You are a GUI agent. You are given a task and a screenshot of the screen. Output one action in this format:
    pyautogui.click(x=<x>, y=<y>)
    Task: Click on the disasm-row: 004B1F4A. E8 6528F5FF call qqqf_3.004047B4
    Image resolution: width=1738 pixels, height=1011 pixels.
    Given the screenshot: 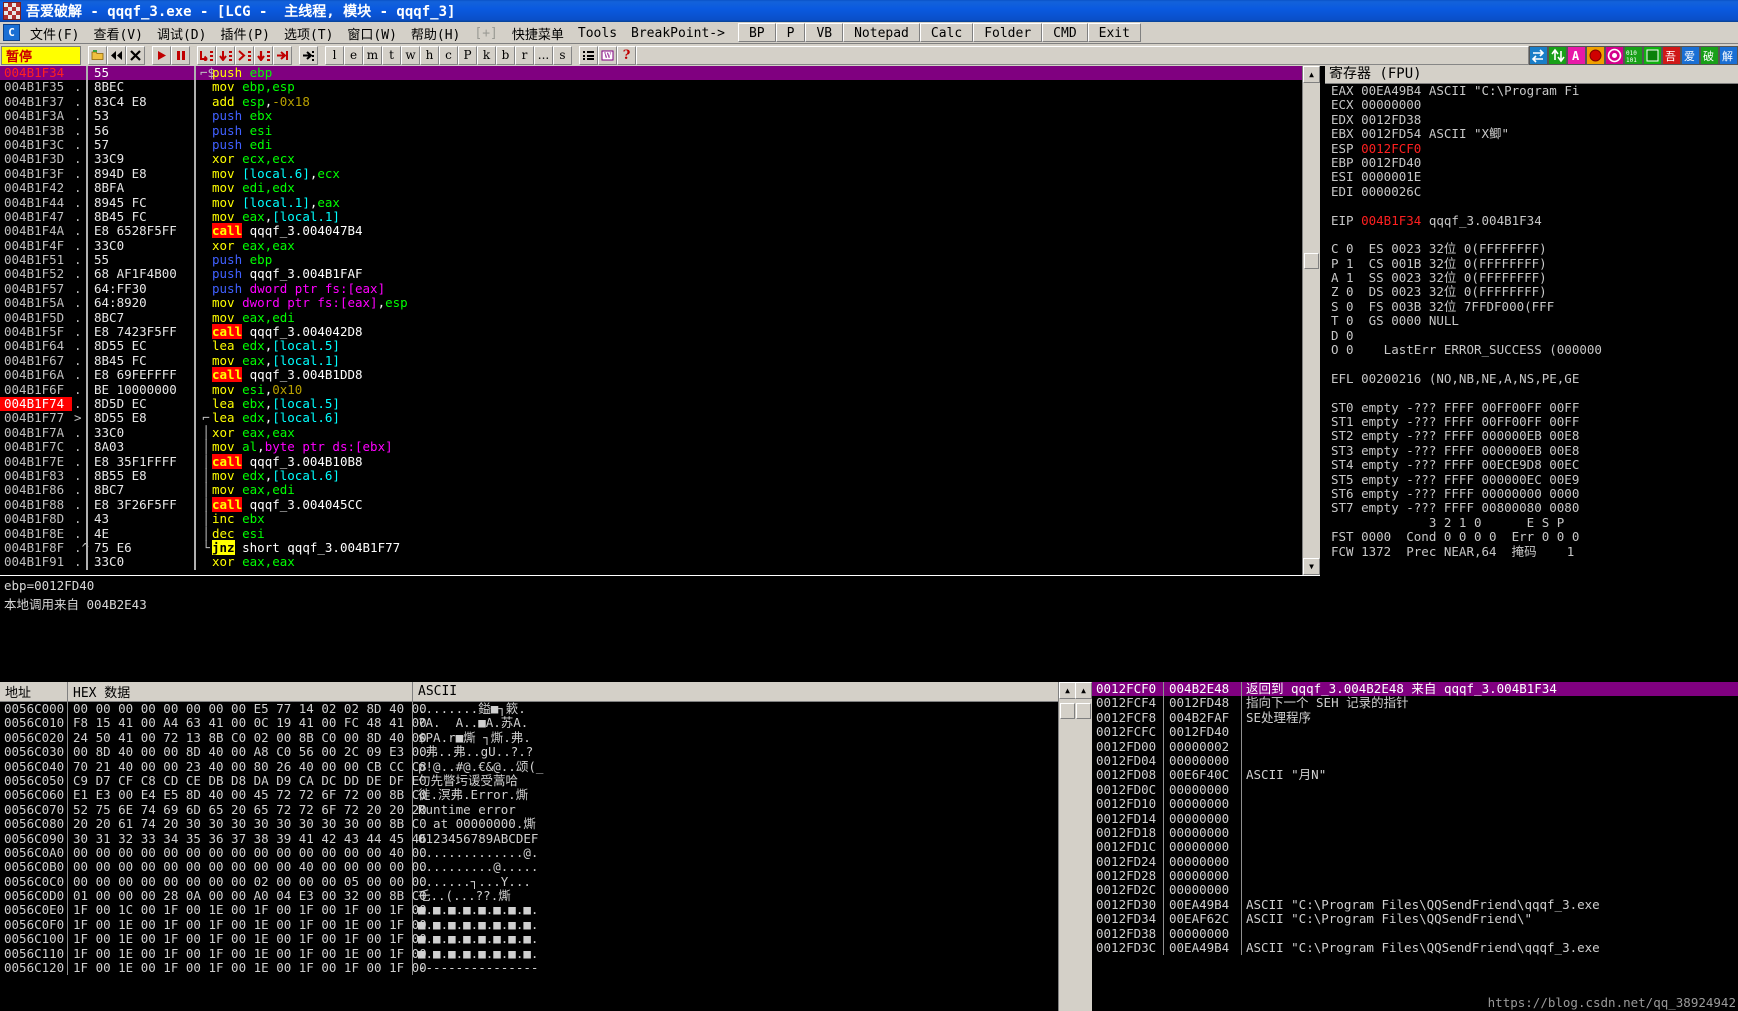 What is the action you would take?
    pyautogui.click(x=651, y=231)
    